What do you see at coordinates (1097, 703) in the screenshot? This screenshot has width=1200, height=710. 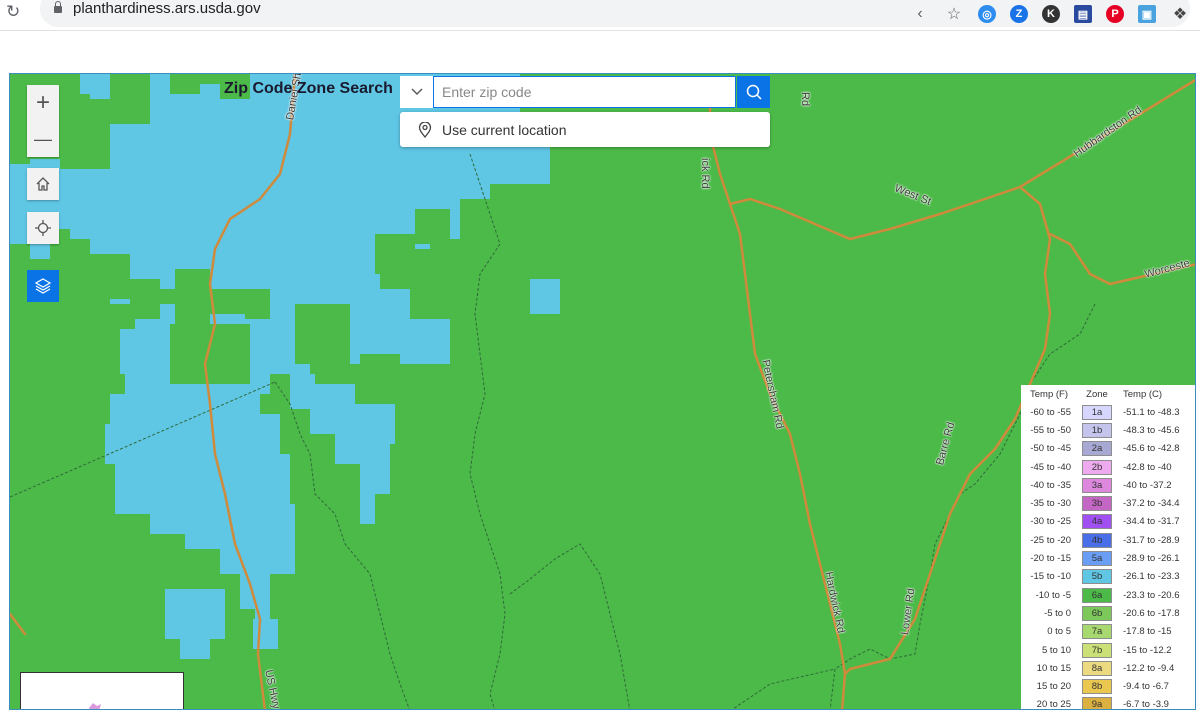 I see `zone-swatch: 9a` at bounding box center [1097, 703].